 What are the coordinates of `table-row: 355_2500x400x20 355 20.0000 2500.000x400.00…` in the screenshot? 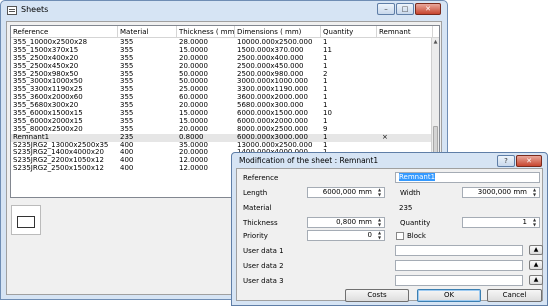 It's located at (222, 59).